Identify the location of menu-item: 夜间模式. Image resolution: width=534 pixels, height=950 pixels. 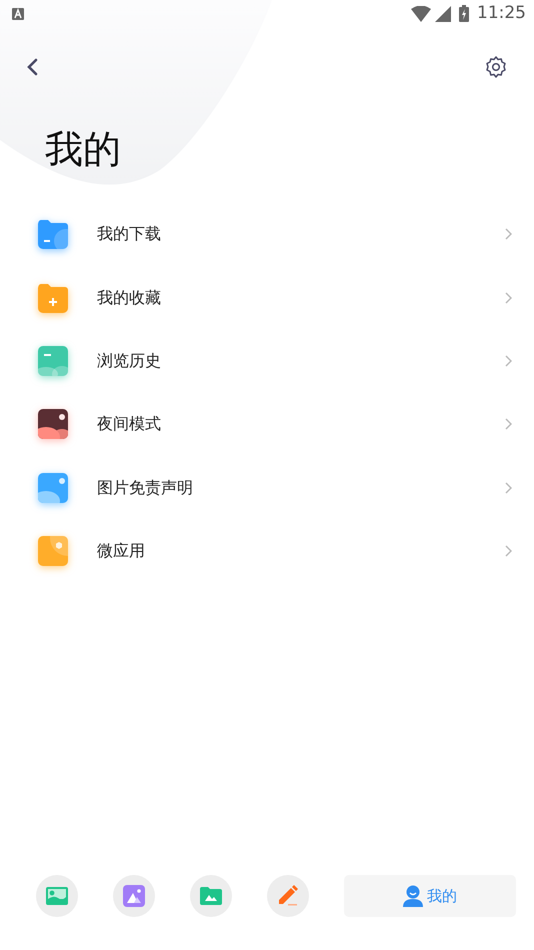
(267, 424).